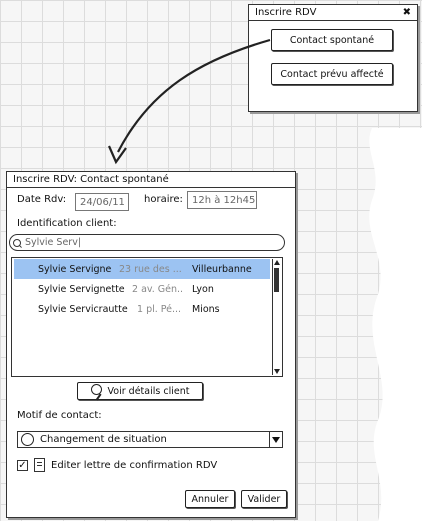 The height and width of the screenshot is (521, 422). Describe the element at coordinates (147, 242) in the screenshot. I see `search-input: Sylvie Serv|` at that location.